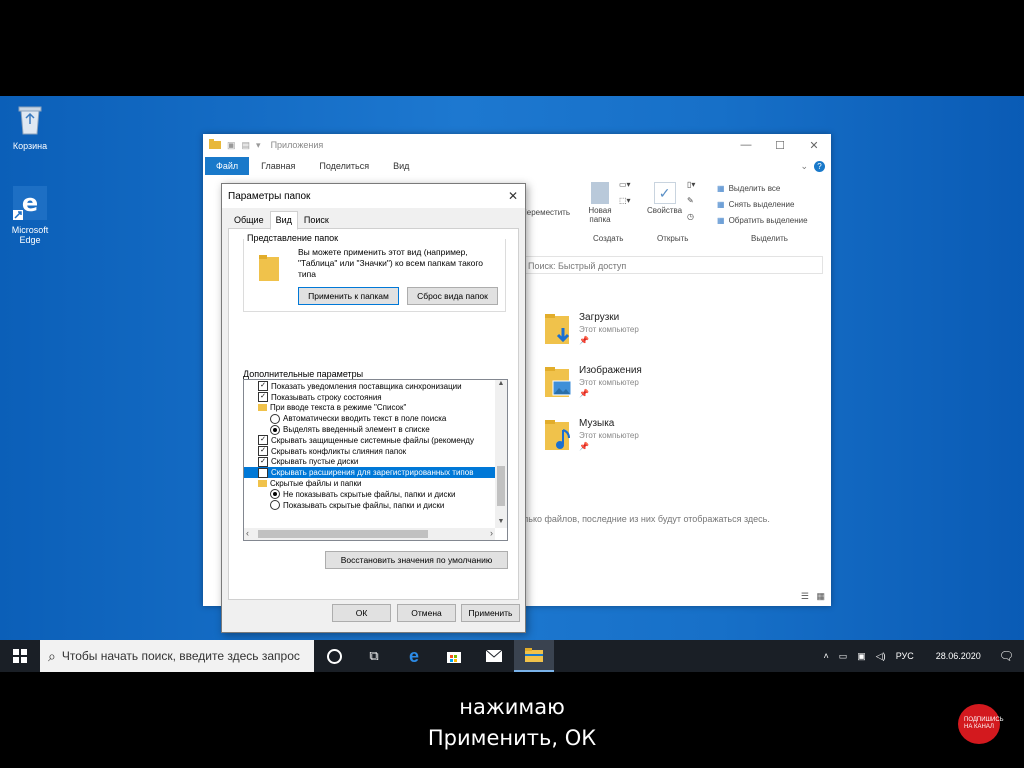 Image resolution: width=1024 pixels, height=768 pixels. Describe the element at coordinates (625, 184) in the screenshot. I see `new-item-icon: ▭▾` at that location.